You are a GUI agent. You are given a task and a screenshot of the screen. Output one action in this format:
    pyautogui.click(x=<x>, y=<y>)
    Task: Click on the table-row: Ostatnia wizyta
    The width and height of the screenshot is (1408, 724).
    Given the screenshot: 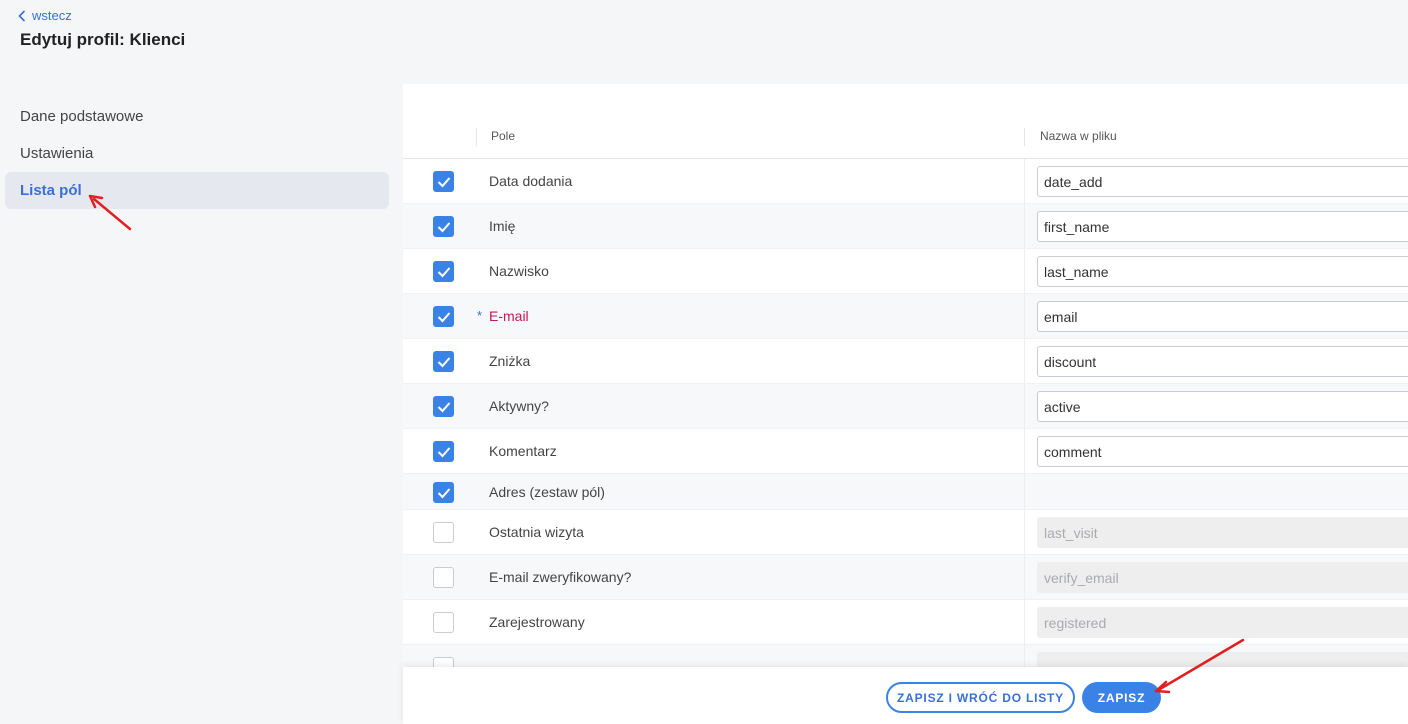 What is the action you would take?
    pyautogui.click(x=905, y=532)
    